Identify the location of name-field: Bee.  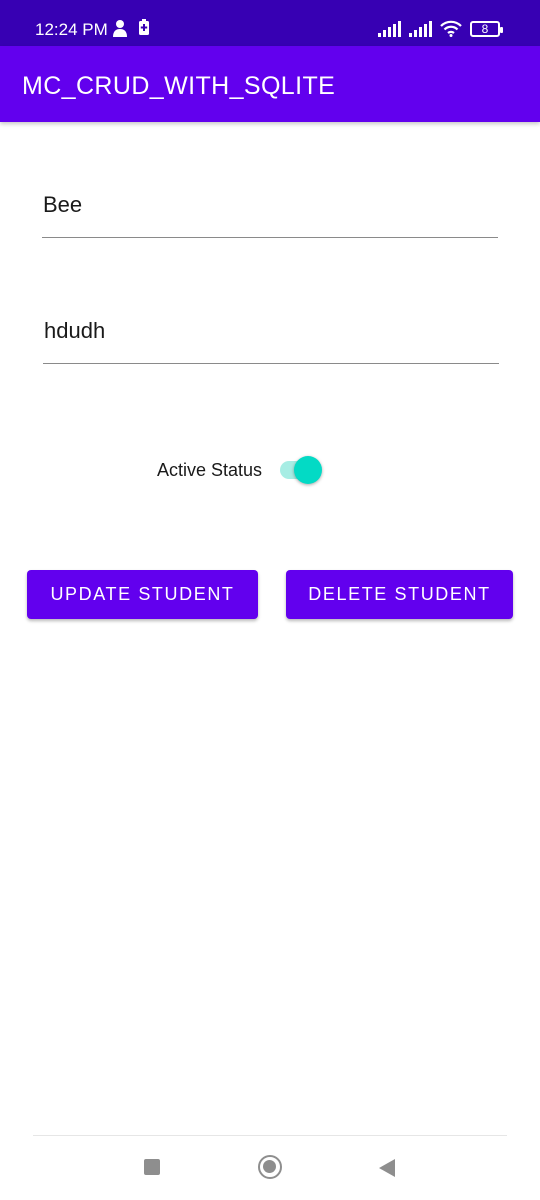
(270, 213).